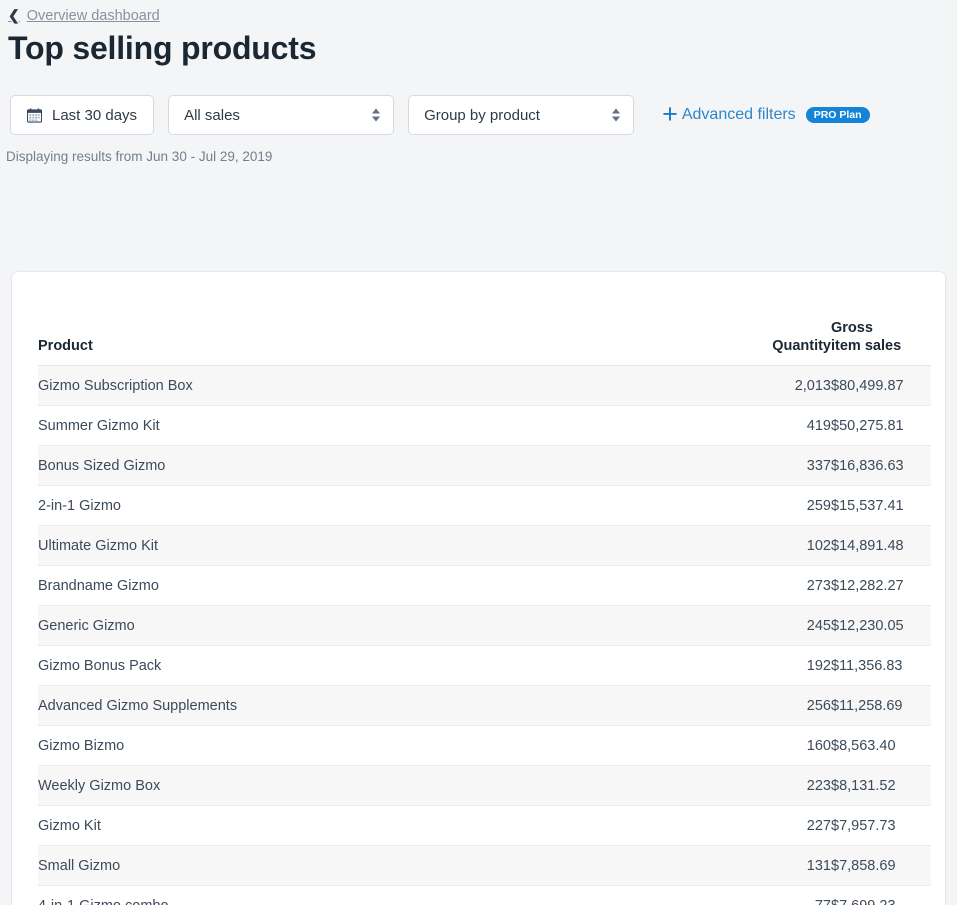 Image resolution: width=957 pixels, height=905 pixels. I want to click on cell-gross-item-sales: $7,957.73, so click(881, 826).